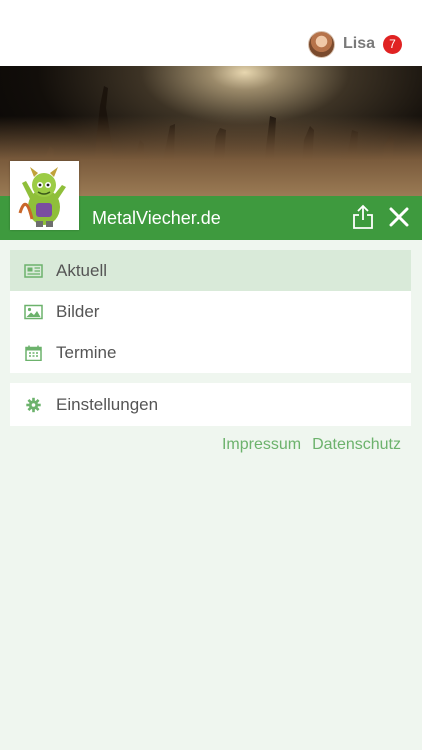  I want to click on image-icon, so click(33, 311).